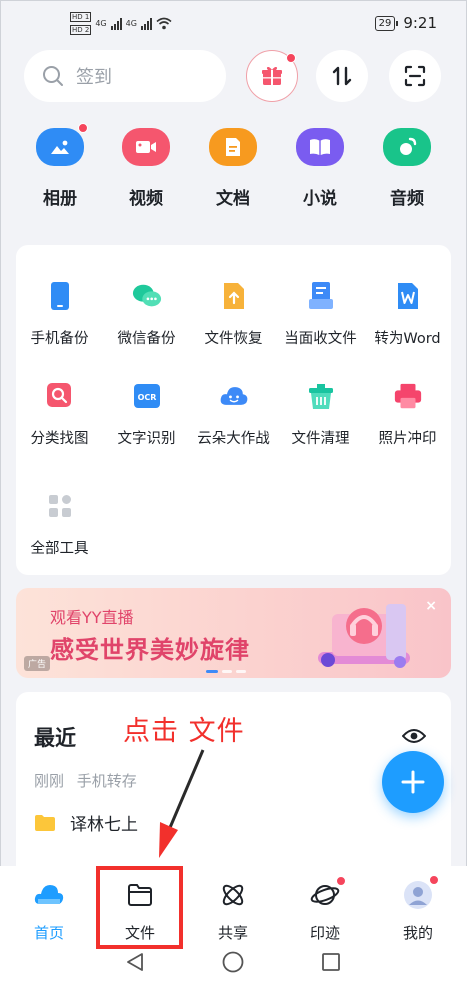 Image resolution: width=467 pixels, height=989 pixels. What do you see at coordinates (146, 439) in the screenshot?
I see `tool-label: 文字识别` at bounding box center [146, 439].